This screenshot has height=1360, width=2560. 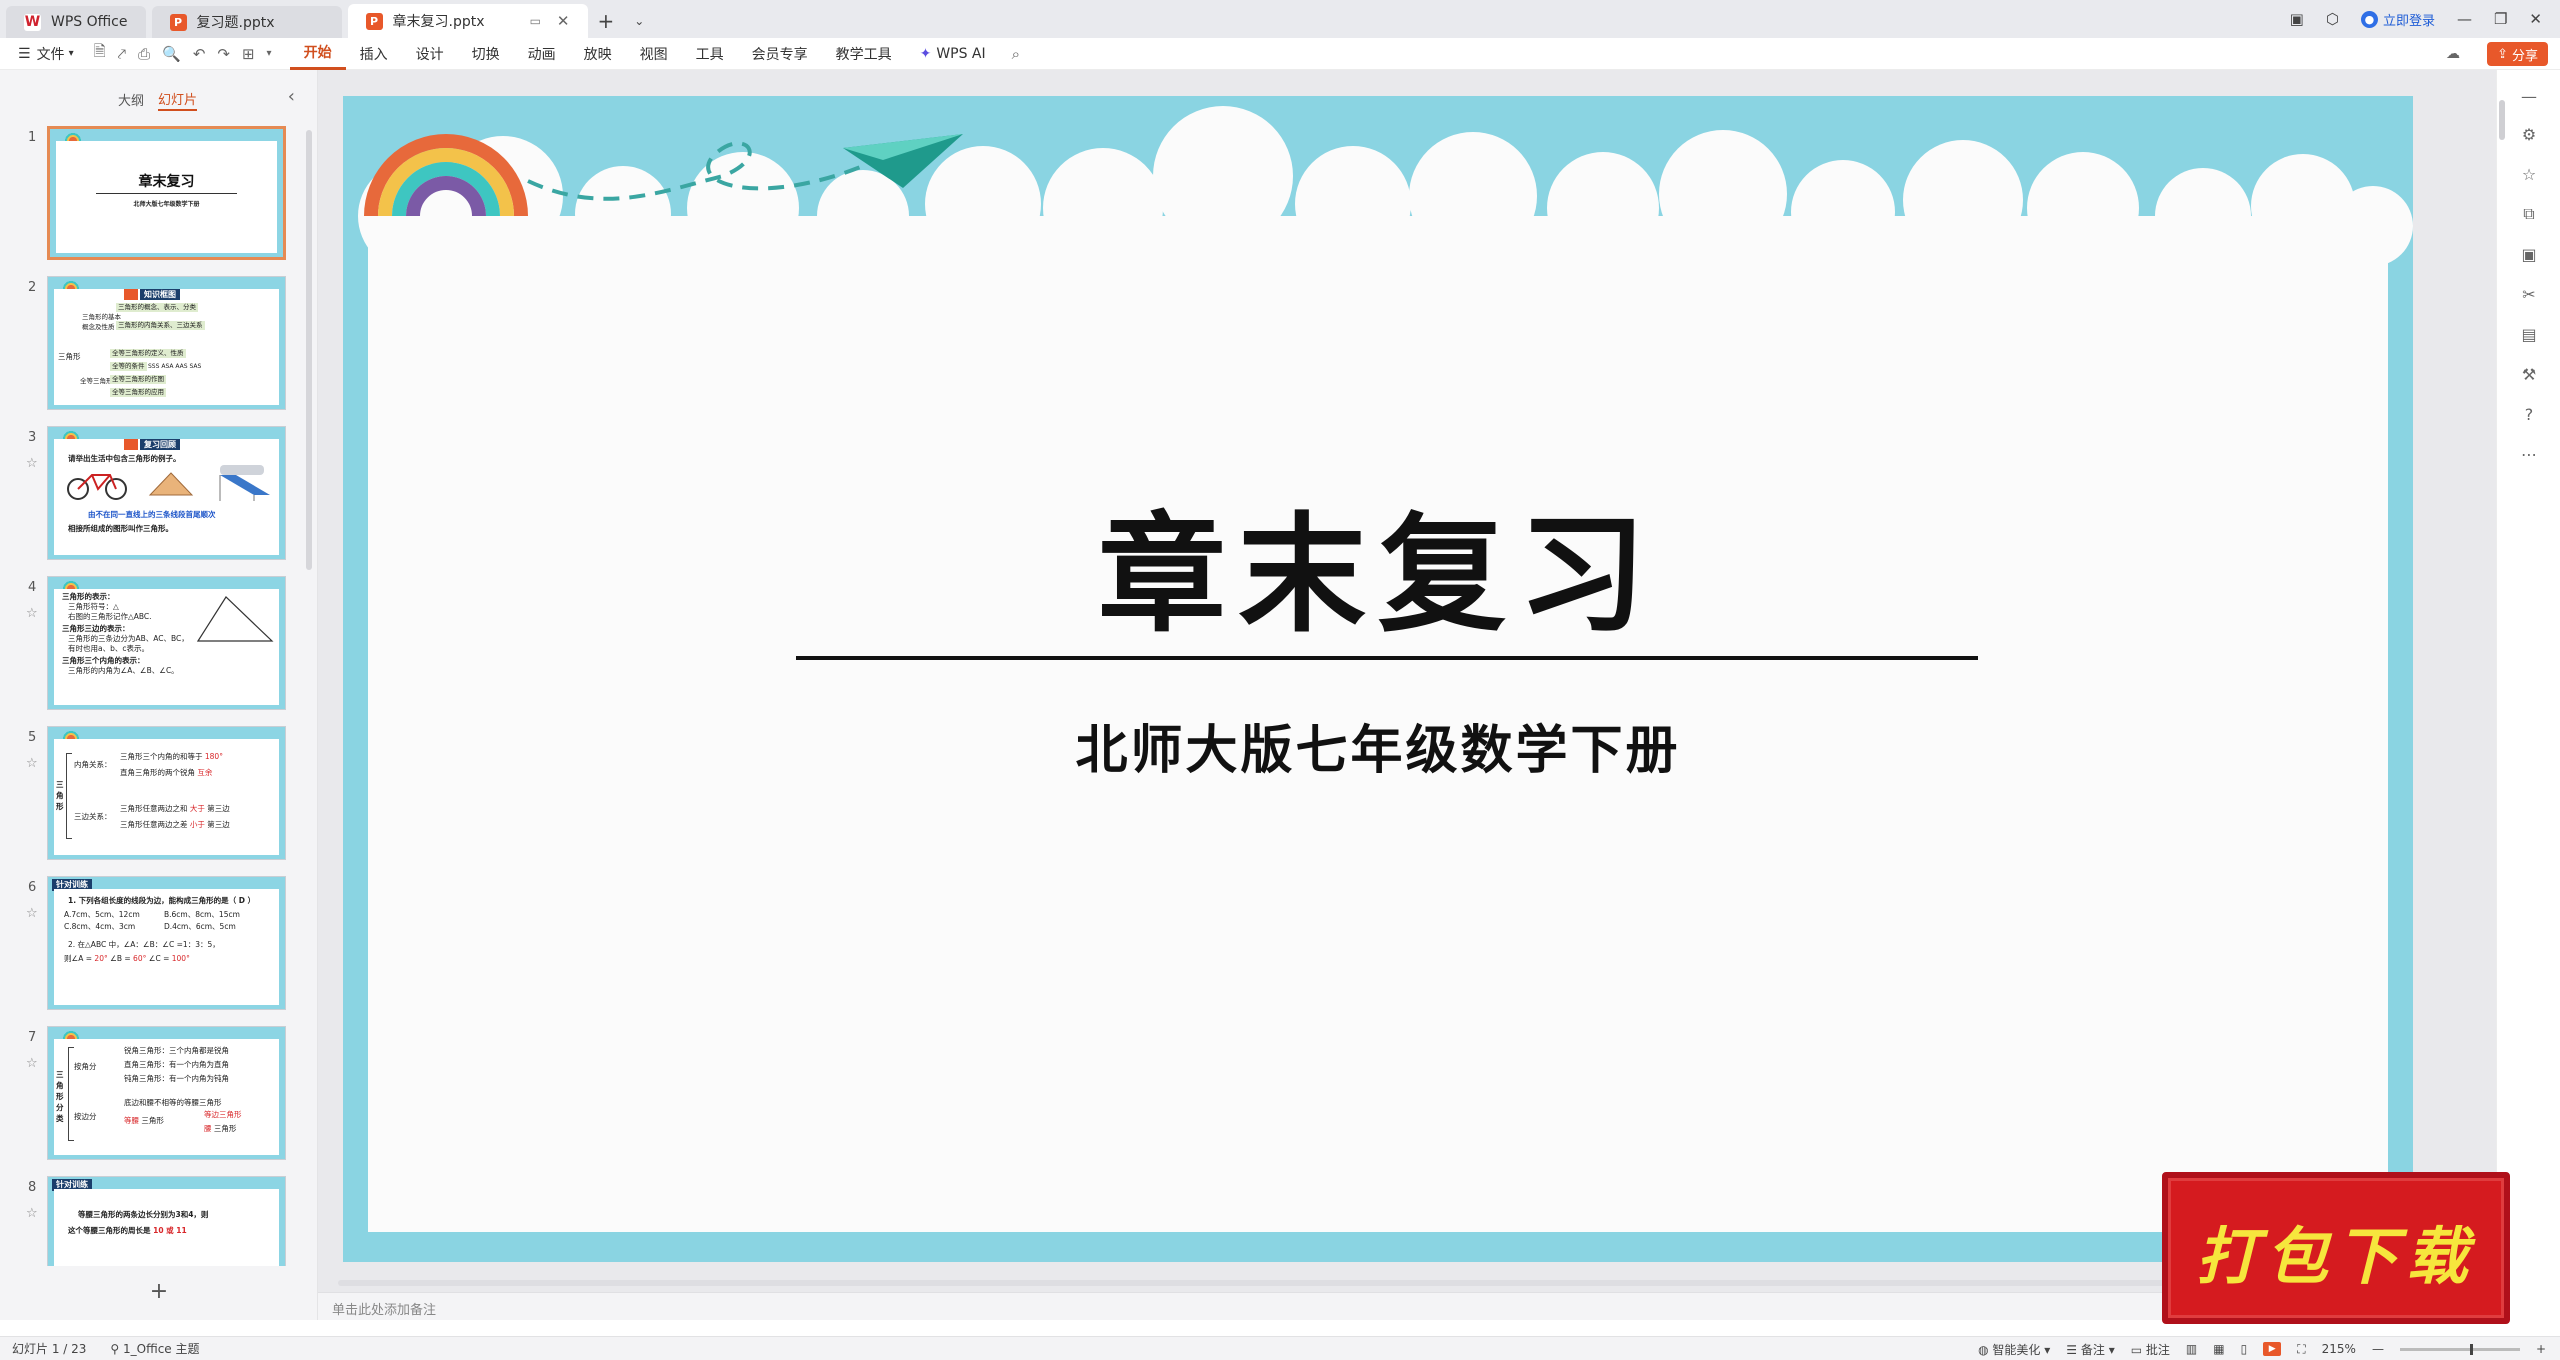 What do you see at coordinates (2535, 19) in the screenshot?
I see `close-window-icon: ✕` at bounding box center [2535, 19].